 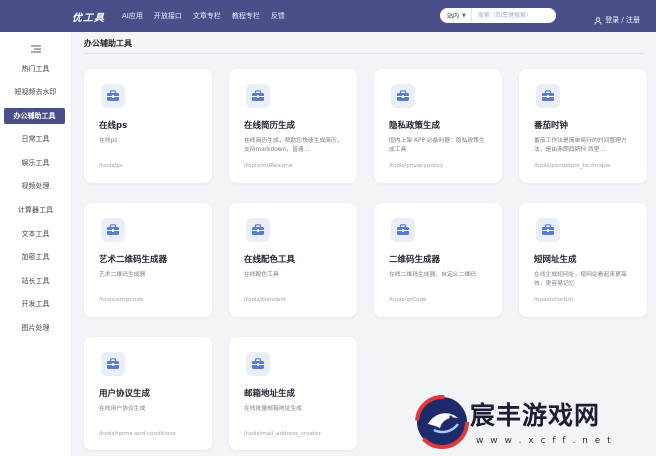 I want to click on card-description: 在线用户协议生成, so click(x=122, y=409).